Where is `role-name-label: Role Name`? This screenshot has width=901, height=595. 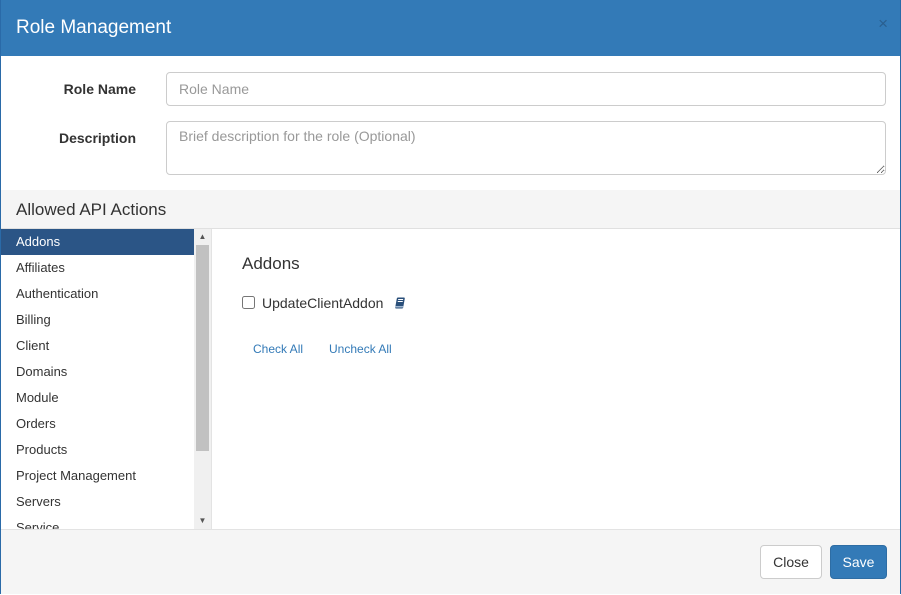 role-name-label: Role Name is located at coordinates (99, 89).